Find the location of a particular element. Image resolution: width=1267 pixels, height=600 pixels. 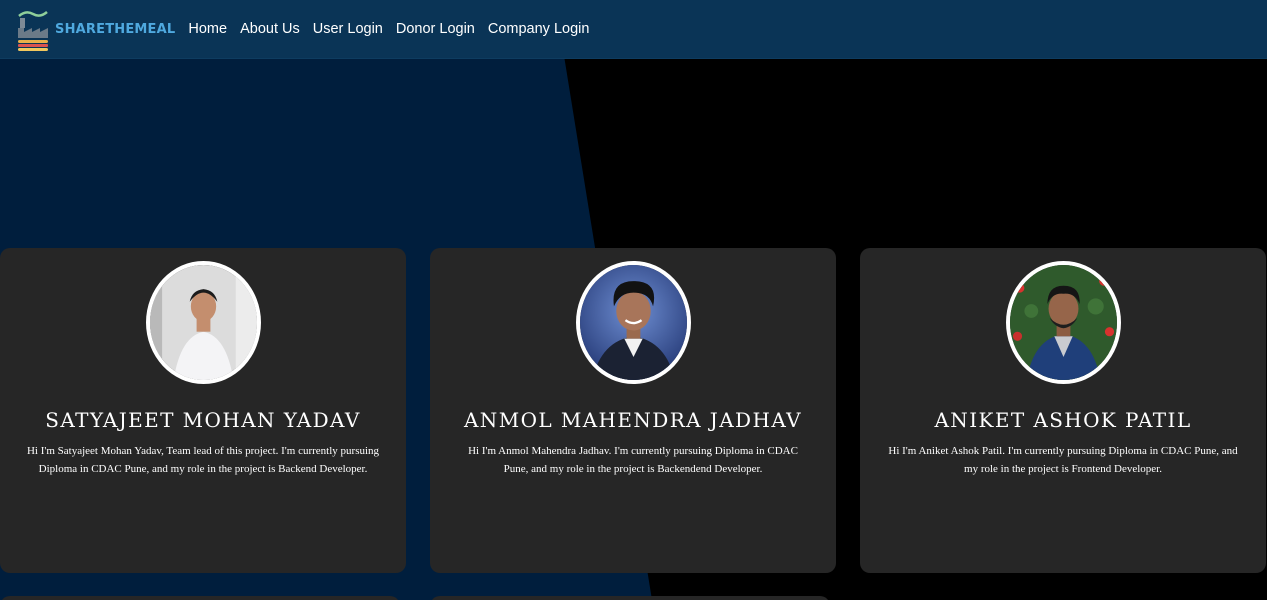

member-name: ANIKET ASHOK PATIL is located at coordinates (1063, 420).